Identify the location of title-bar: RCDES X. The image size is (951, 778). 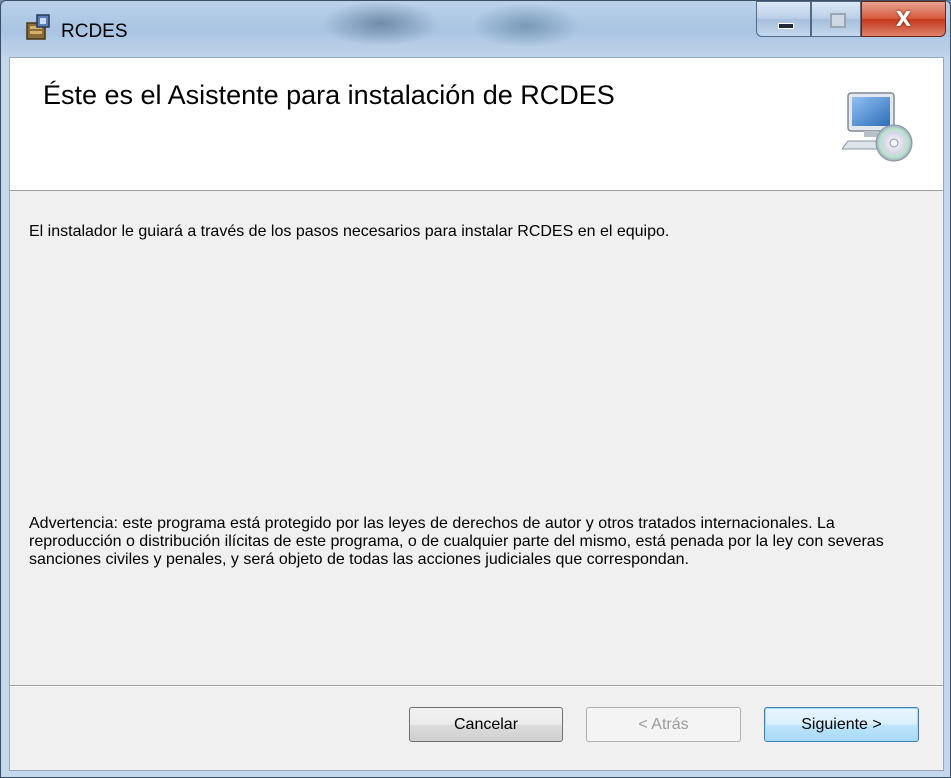
(475, 29).